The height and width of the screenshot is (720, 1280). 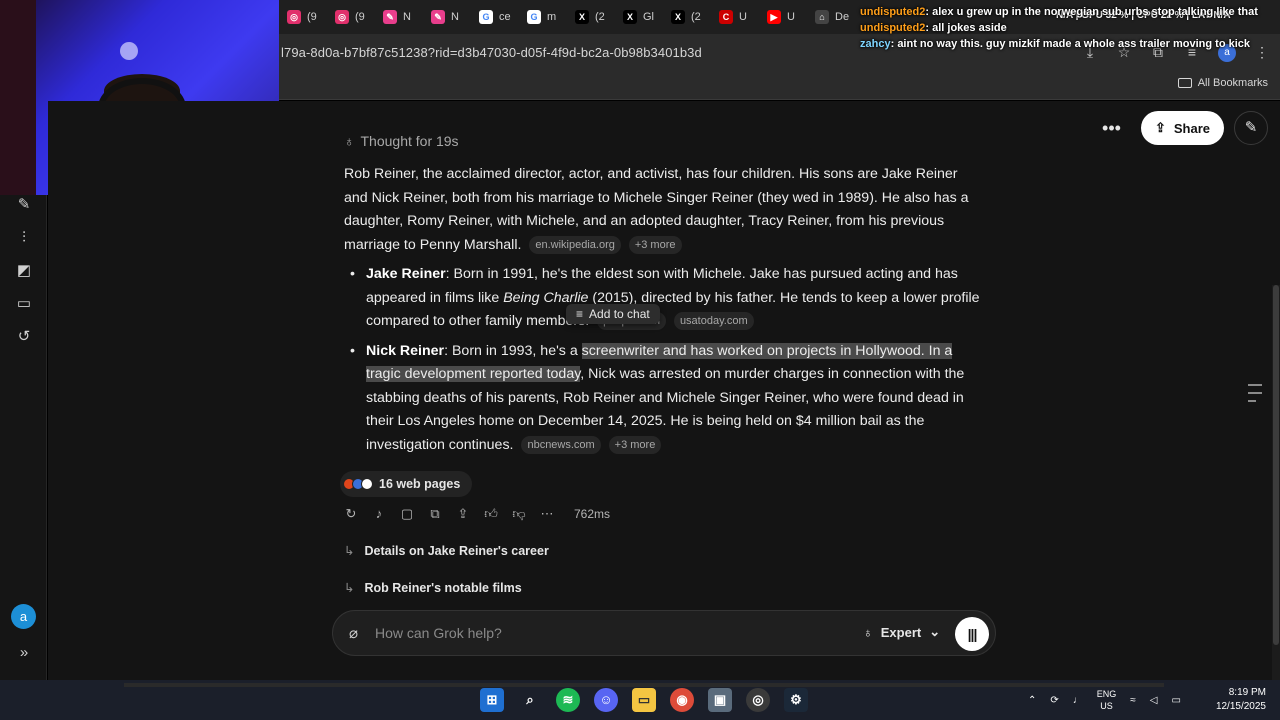 What do you see at coordinates (1251, 128) in the screenshot?
I see `new-chat-button: ✎` at bounding box center [1251, 128].